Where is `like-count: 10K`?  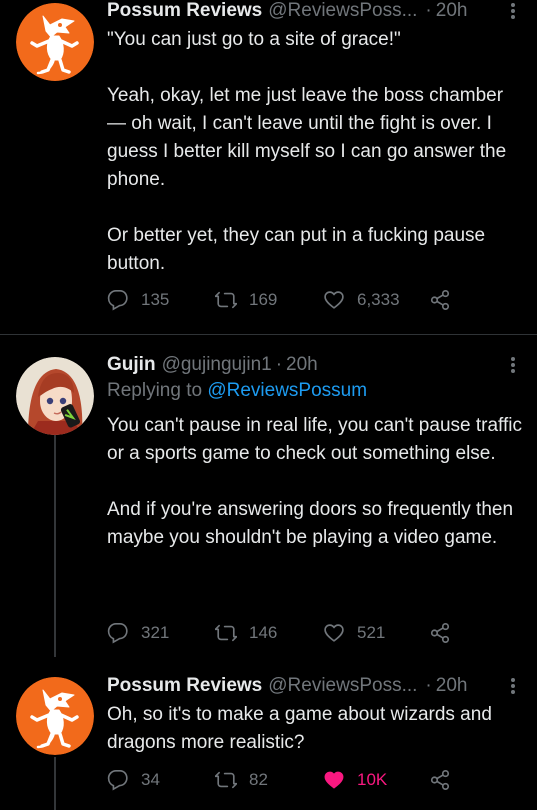 like-count: 10K is located at coordinates (372, 779).